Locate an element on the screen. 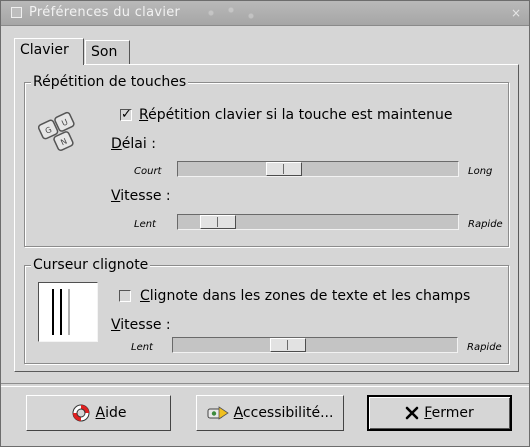  title-bar: Préférences du clavier × is located at coordinates (265, 13).